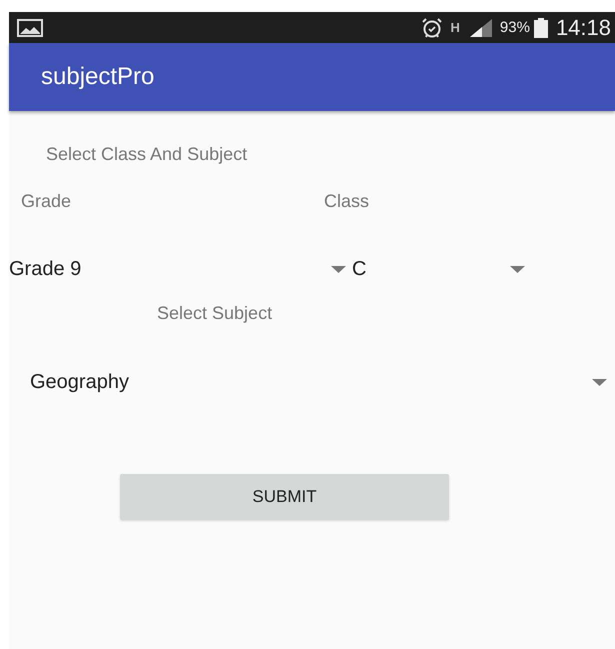  Describe the element at coordinates (46, 201) in the screenshot. I see `grade-label: Grade` at that location.